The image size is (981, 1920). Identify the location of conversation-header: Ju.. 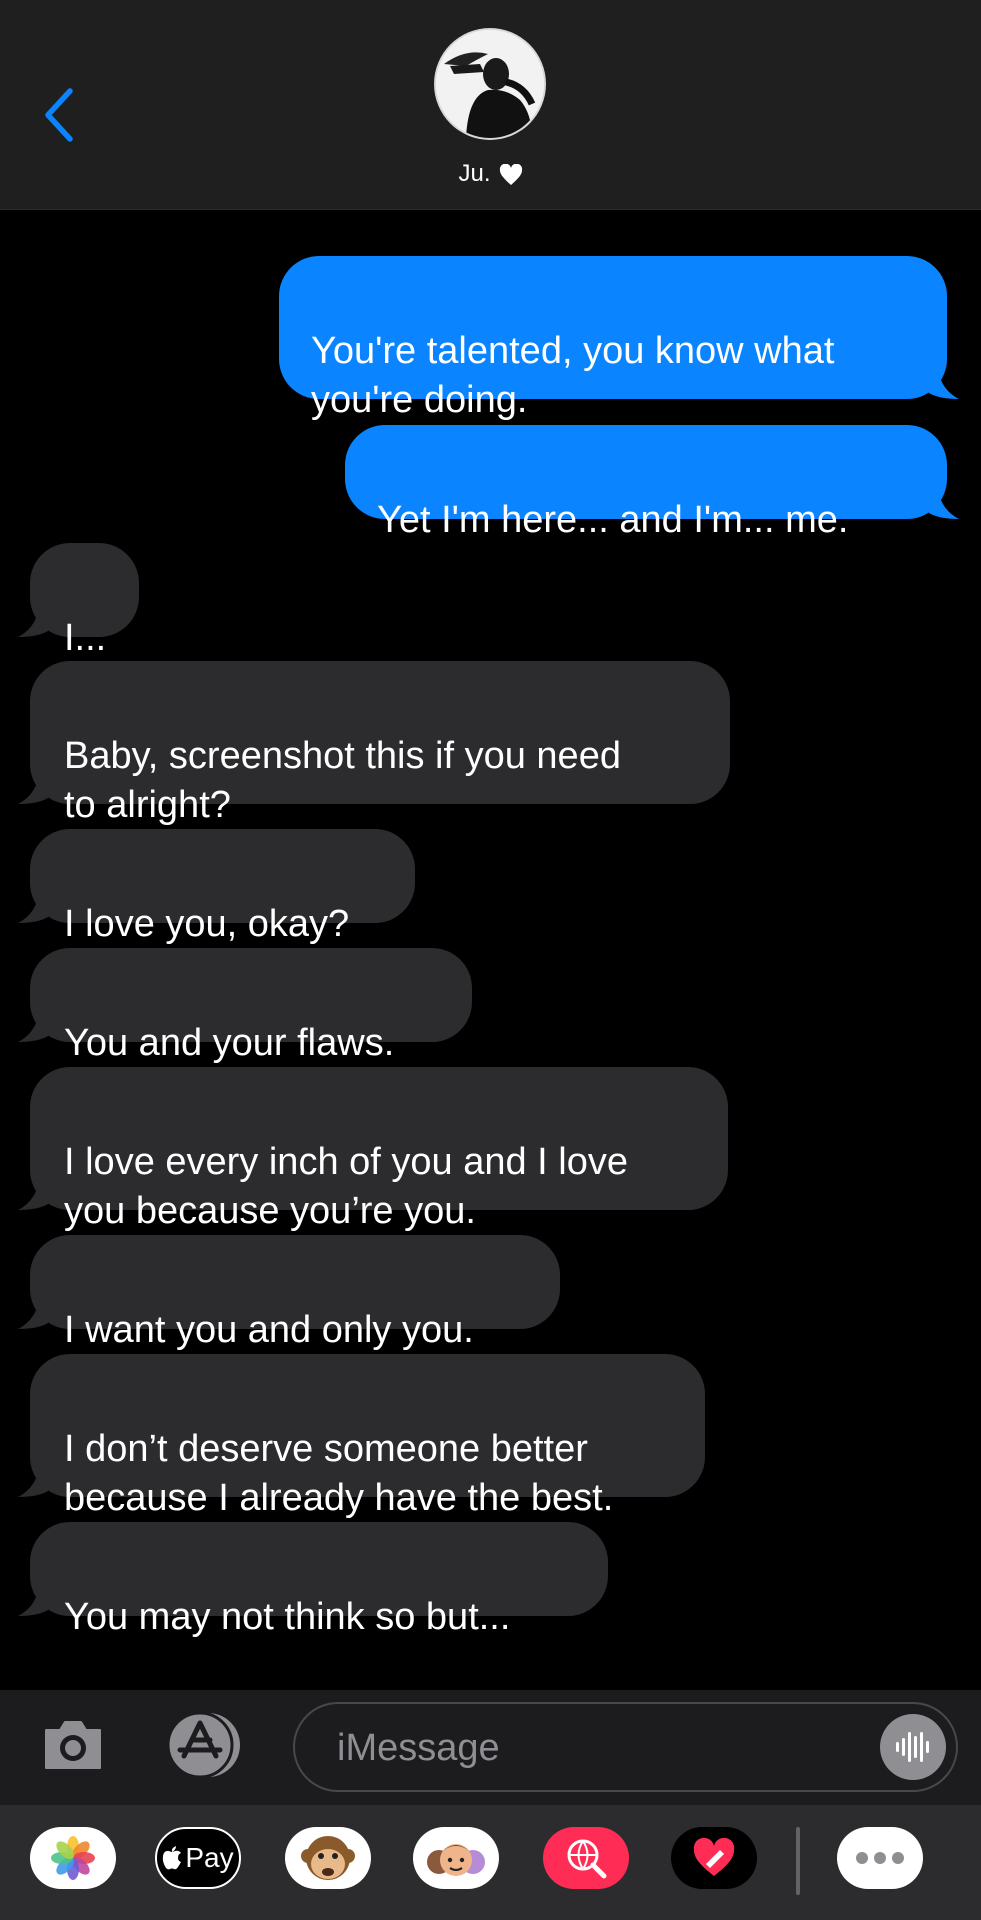
(490, 105).